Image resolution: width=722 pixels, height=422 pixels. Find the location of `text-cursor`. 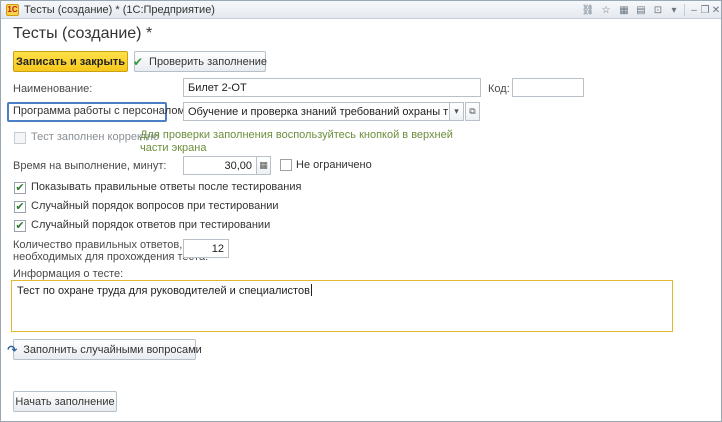

text-cursor is located at coordinates (311, 290).